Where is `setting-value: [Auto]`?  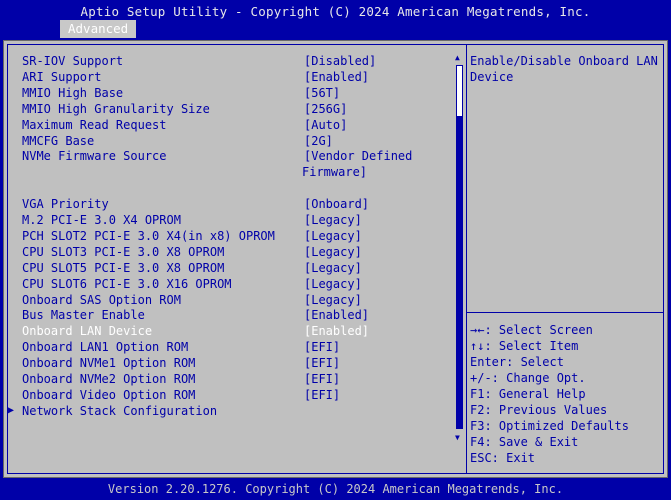
setting-value: [Auto] is located at coordinates (325, 125).